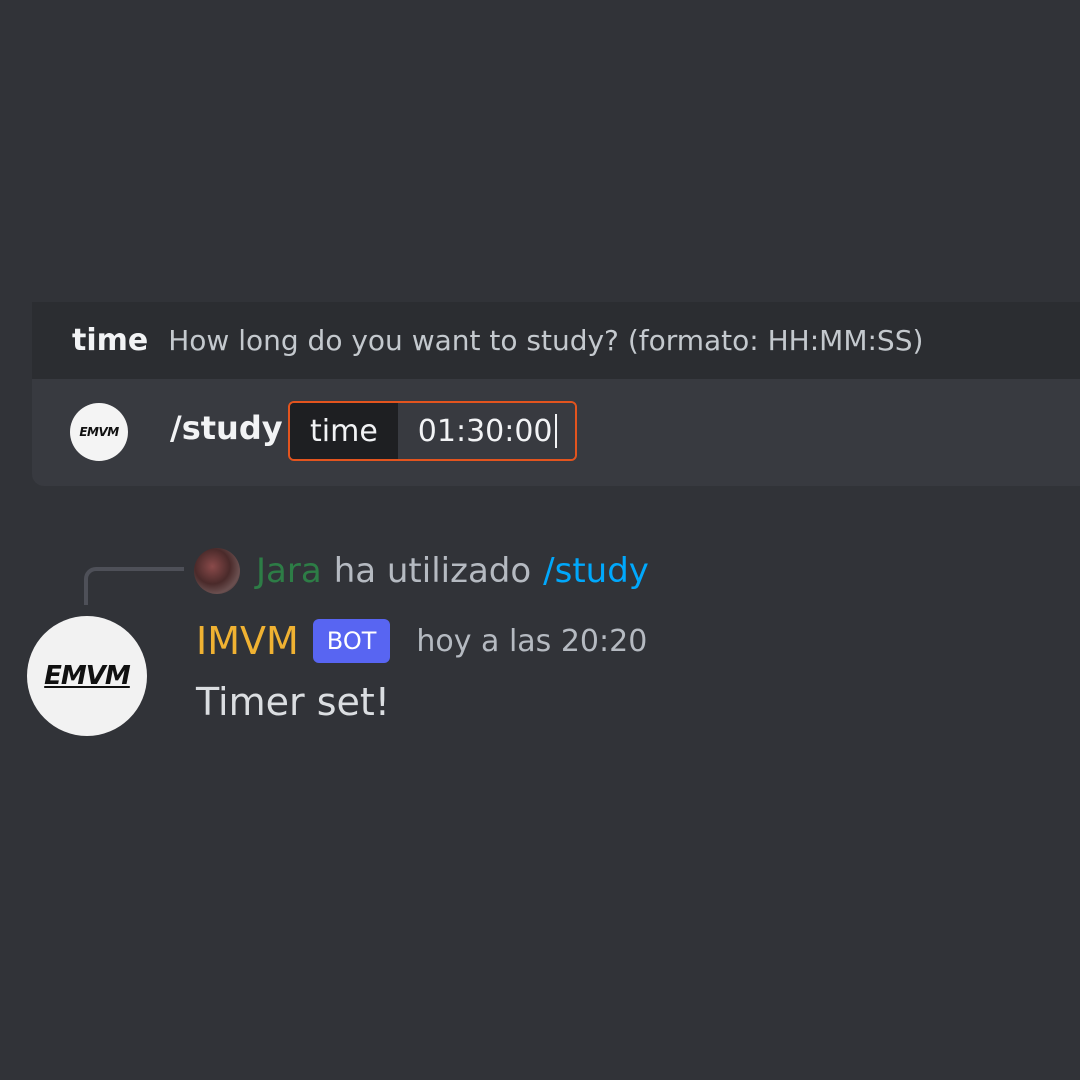 This screenshot has height=1080, width=1080. I want to click on bot-avatar-icon: EMVM, so click(99, 432).